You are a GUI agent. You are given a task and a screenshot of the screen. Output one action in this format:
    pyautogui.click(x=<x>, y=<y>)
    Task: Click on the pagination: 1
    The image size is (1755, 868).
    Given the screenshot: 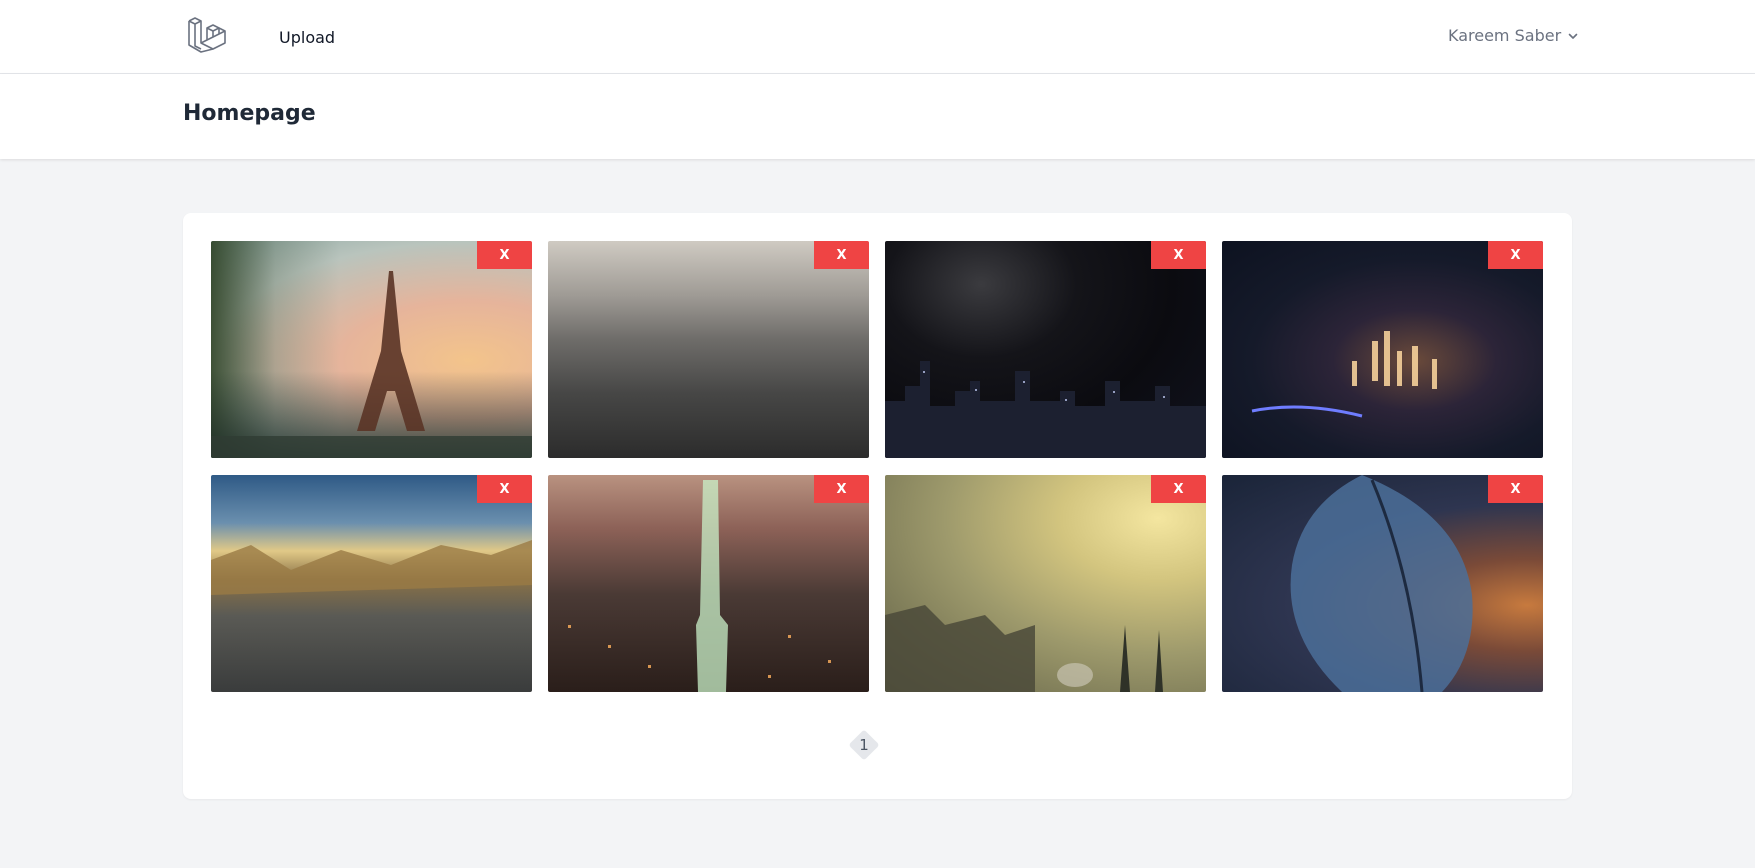 What is the action you would take?
    pyautogui.click(x=864, y=745)
    